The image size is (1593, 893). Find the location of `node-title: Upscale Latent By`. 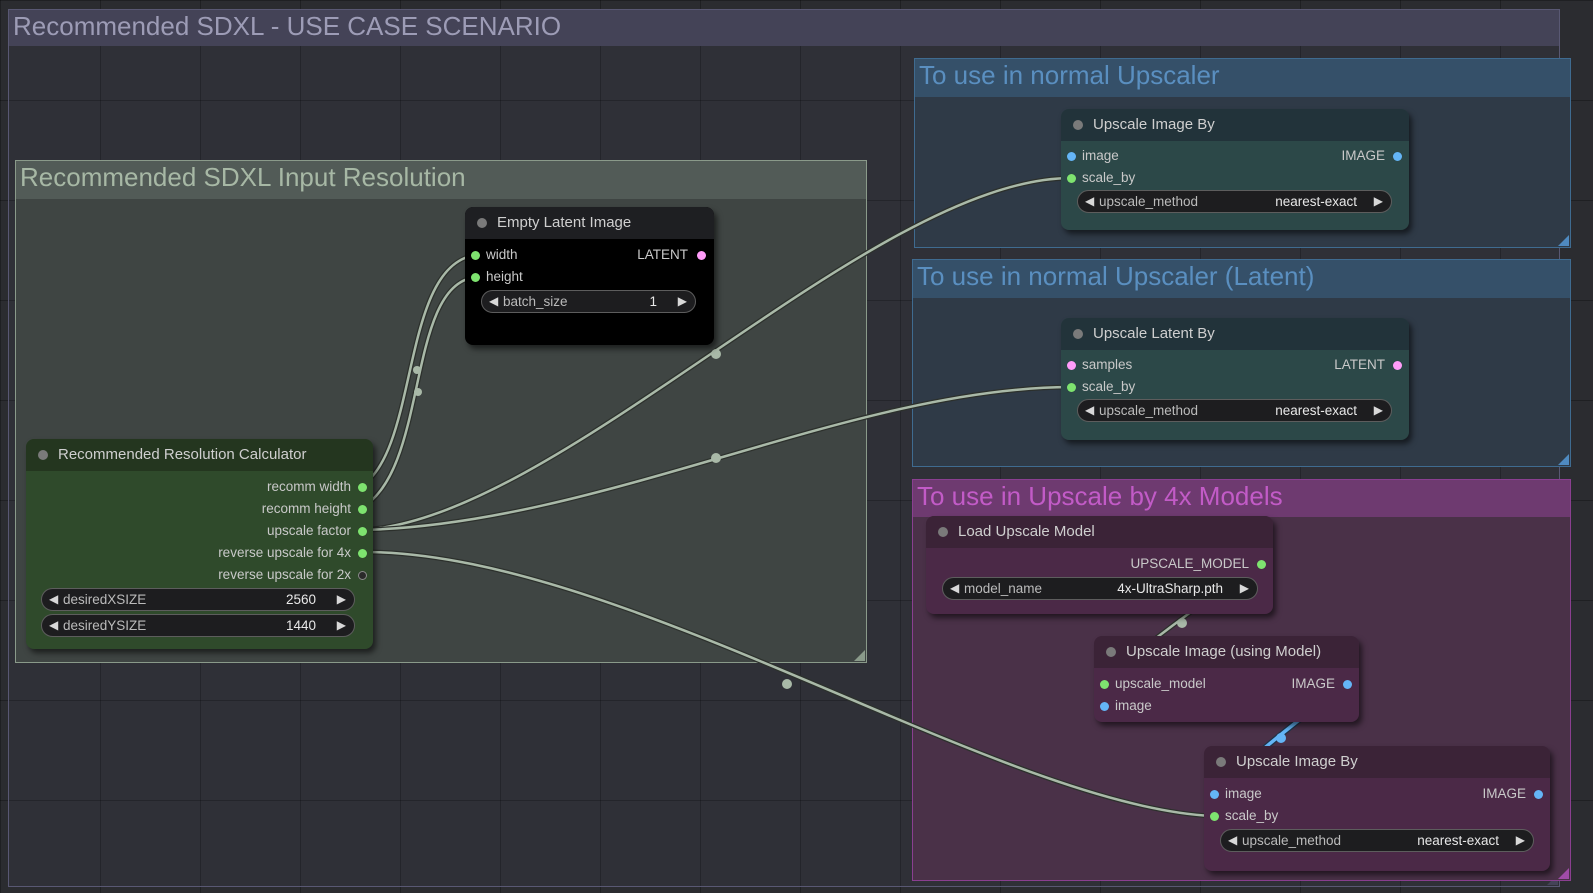

node-title: Upscale Latent By is located at coordinates (1154, 333).